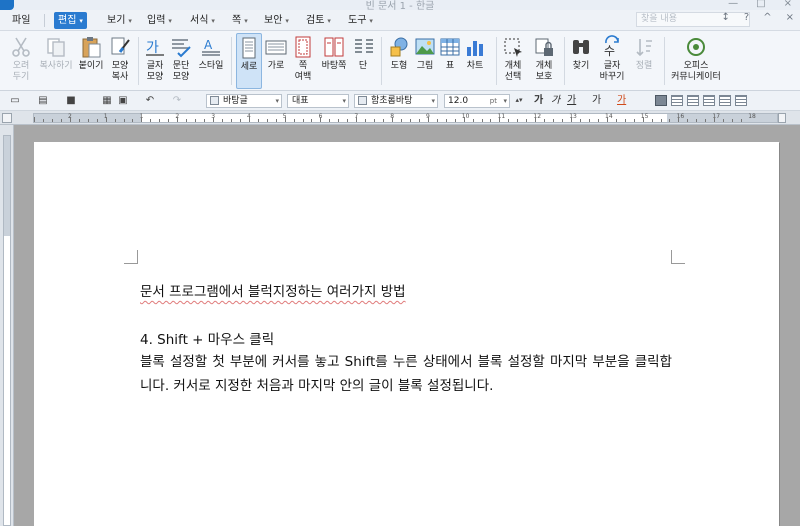 This screenshot has width=800, height=526. Describe the element at coordinates (677, 100) in the screenshot. I see `align-left-button` at that location.